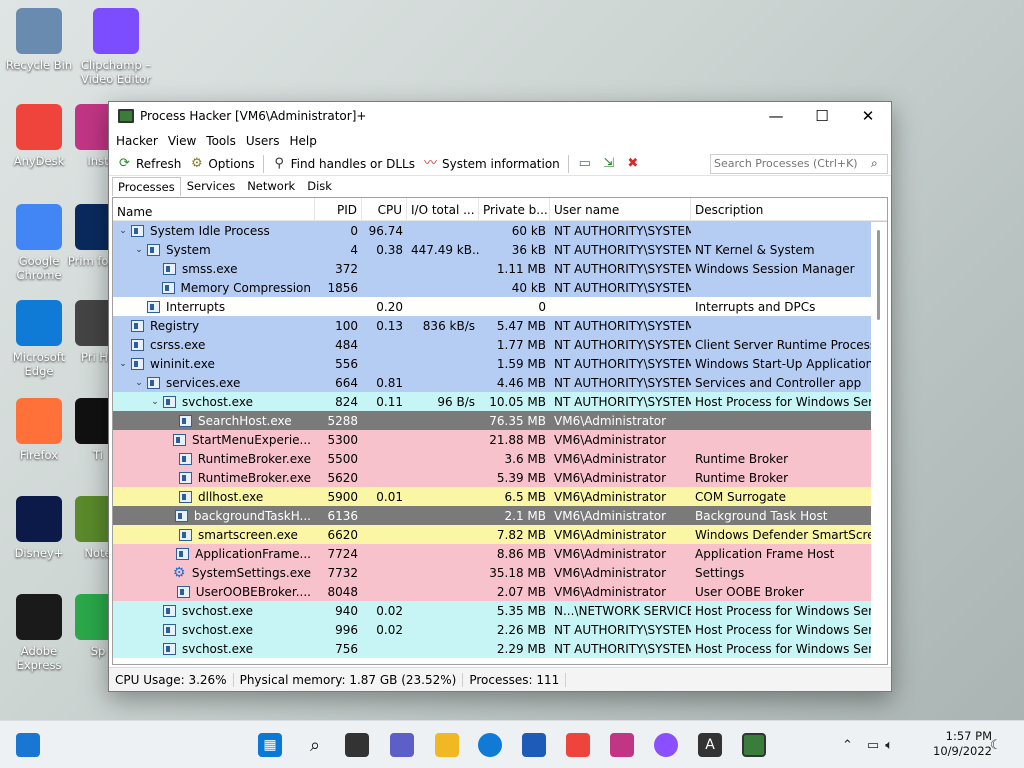 Image resolution: width=1024 pixels, height=768 pixels. What do you see at coordinates (633, 164) in the screenshot?
I see `terminate-icon: ✖` at bounding box center [633, 164].